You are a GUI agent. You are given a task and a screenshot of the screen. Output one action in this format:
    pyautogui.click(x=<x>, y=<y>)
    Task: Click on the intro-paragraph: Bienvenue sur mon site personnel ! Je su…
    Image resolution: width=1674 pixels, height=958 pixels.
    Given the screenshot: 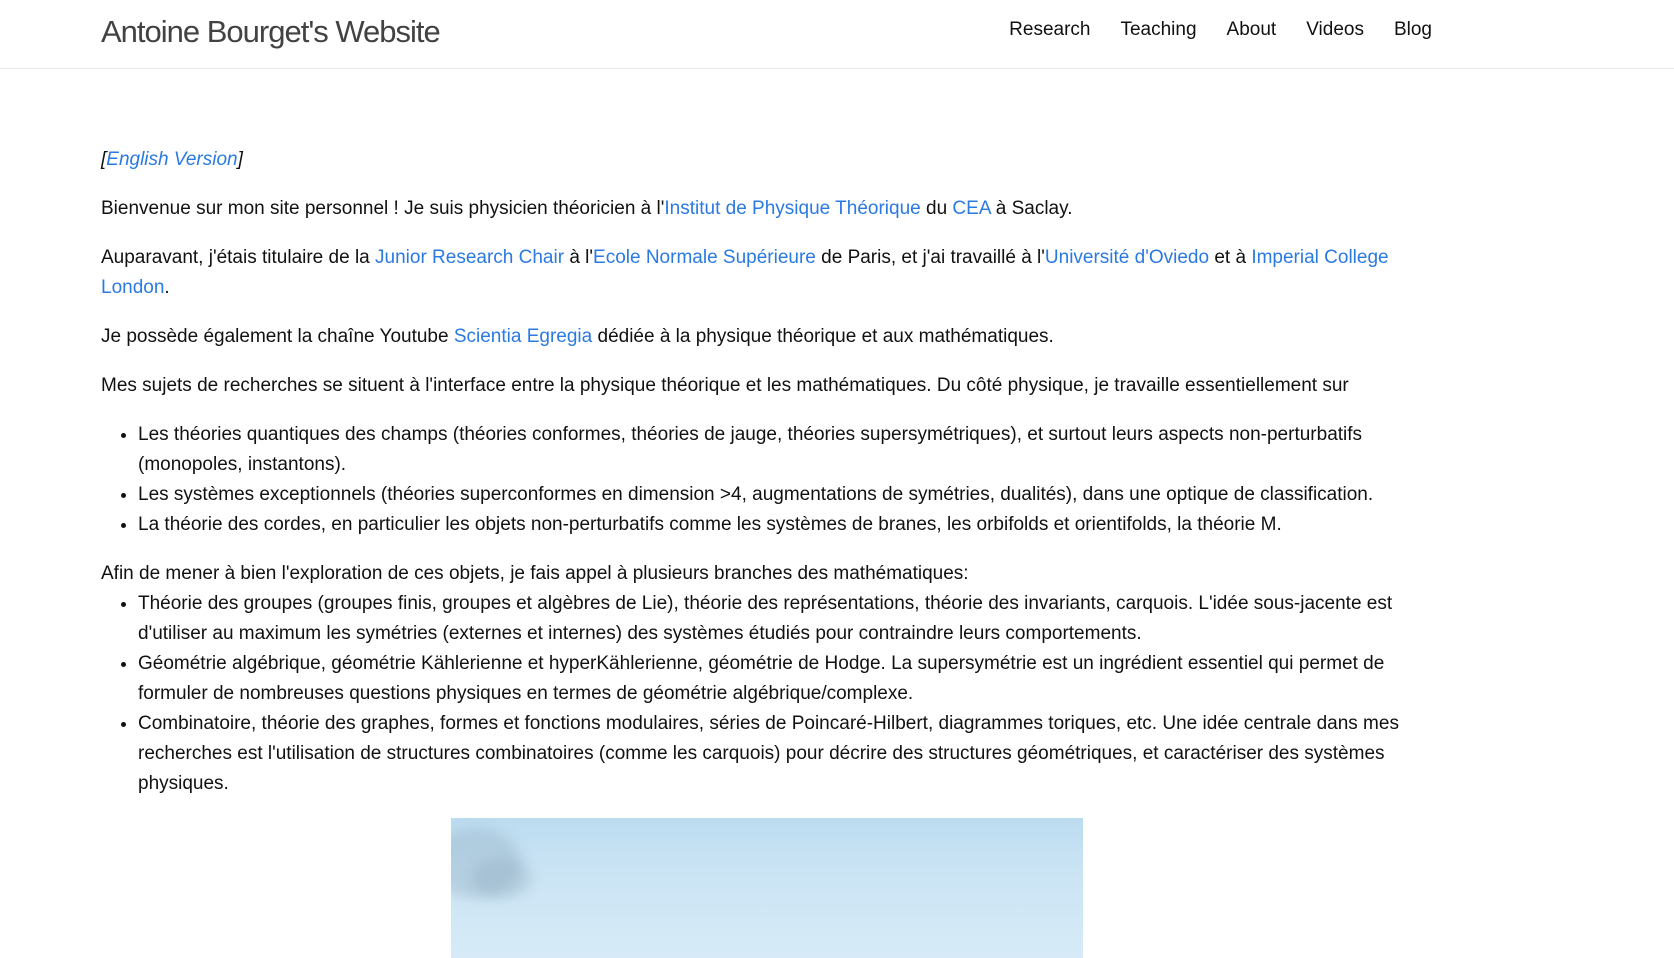 What is the action you would take?
    pyautogui.click(x=766, y=209)
    